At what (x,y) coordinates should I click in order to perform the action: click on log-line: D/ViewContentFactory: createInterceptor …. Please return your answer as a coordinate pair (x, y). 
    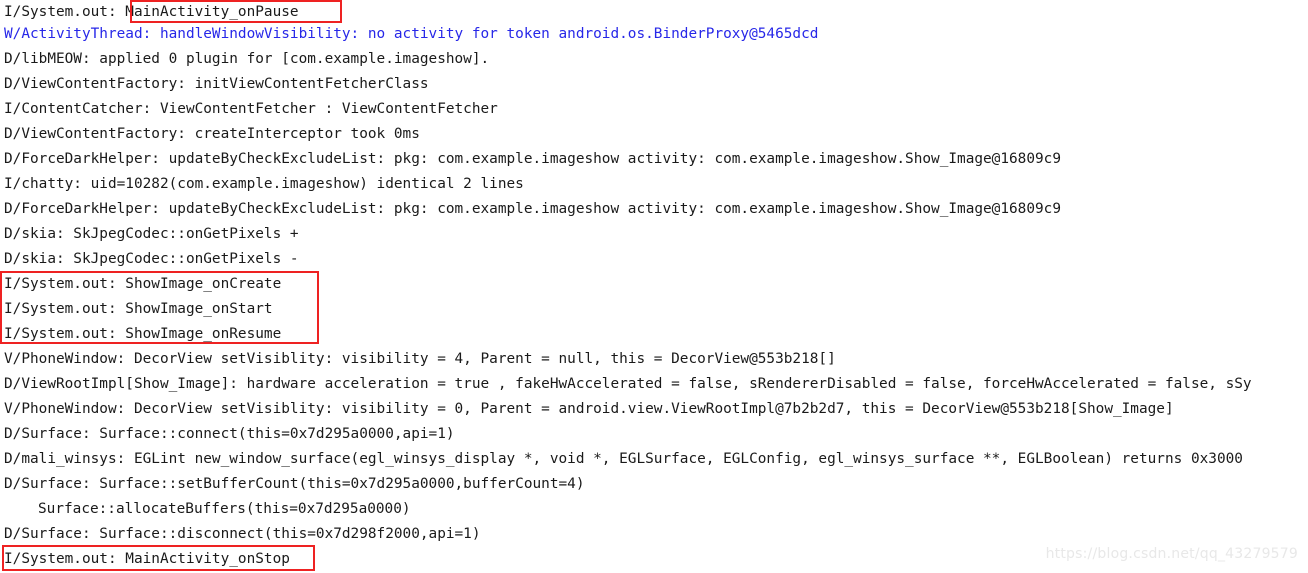
    Looking at the image, I should click on (212, 134).